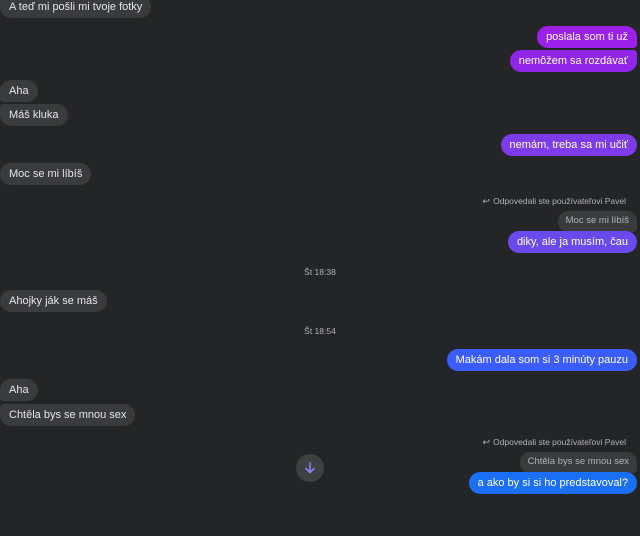  I want to click on message-incoming: Chtěla bys se mnou sex, so click(68, 415).